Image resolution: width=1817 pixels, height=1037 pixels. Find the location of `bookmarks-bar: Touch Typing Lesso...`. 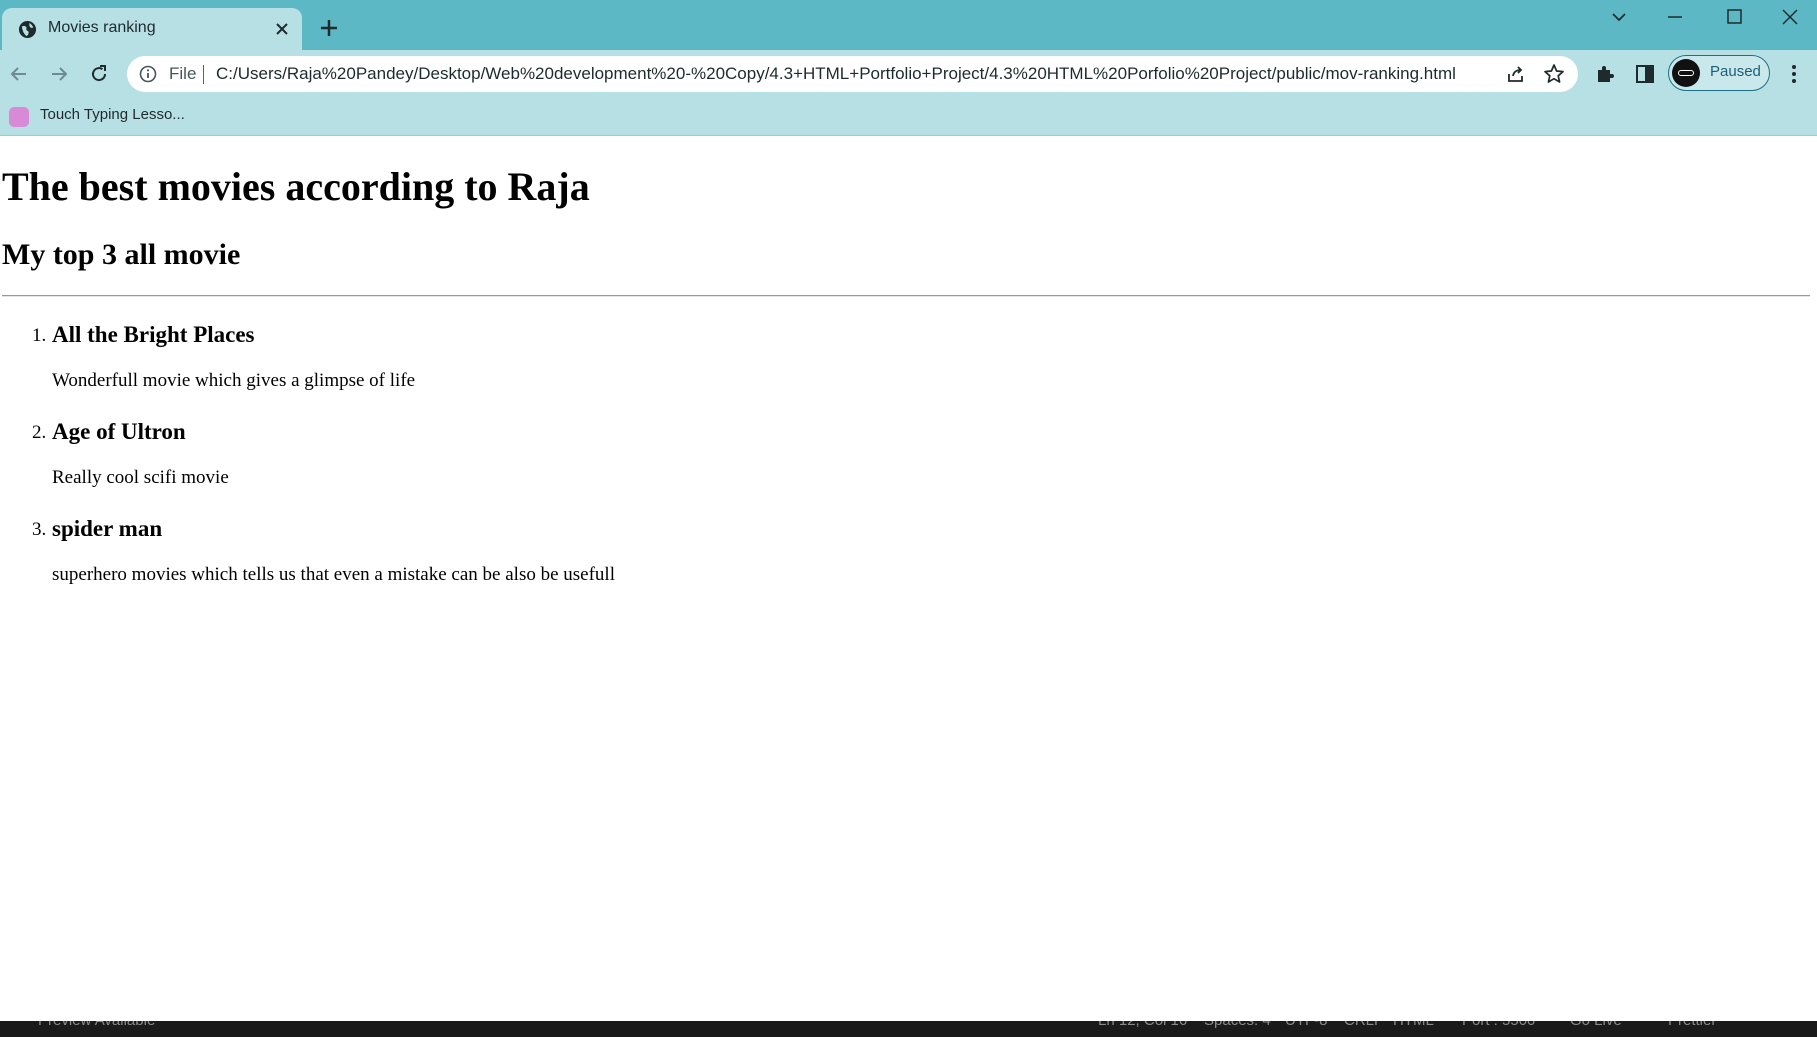

bookmarks-bar: Touch Typing Lesso... is located at coordinates (908, 117).